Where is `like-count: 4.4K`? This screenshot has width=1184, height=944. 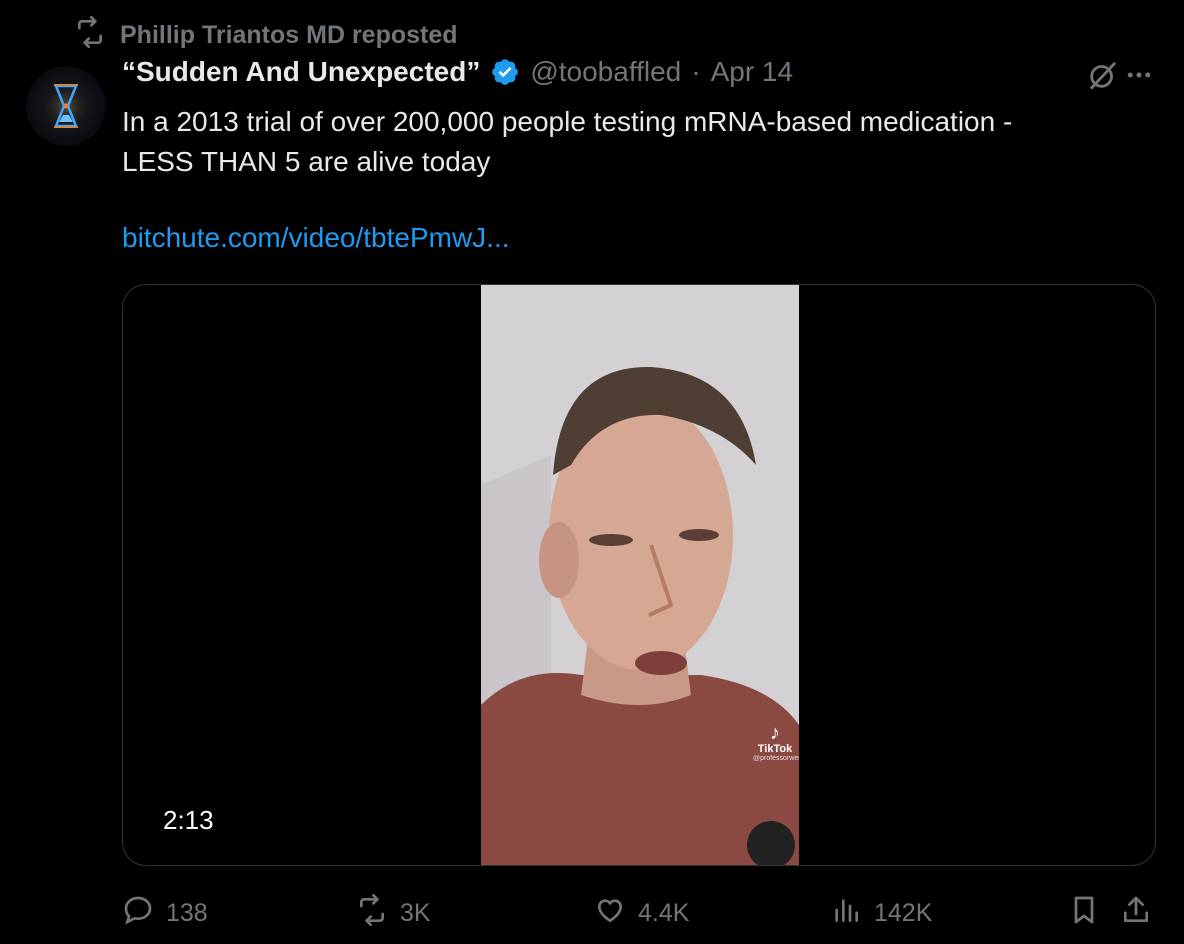
like-count: 4.4K is located at coordinates (664, 912).